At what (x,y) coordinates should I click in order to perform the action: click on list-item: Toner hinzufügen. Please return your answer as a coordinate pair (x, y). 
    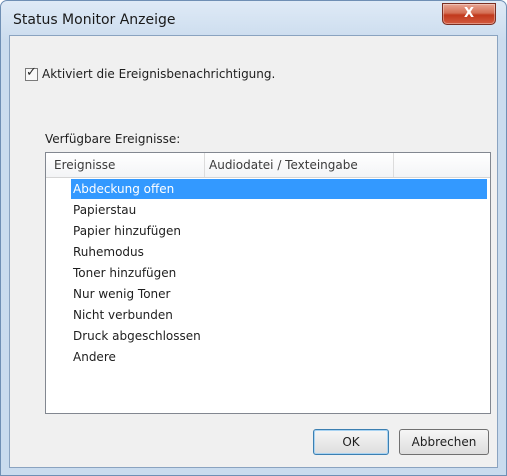
    Looking at the image, I should click on (279, 273).